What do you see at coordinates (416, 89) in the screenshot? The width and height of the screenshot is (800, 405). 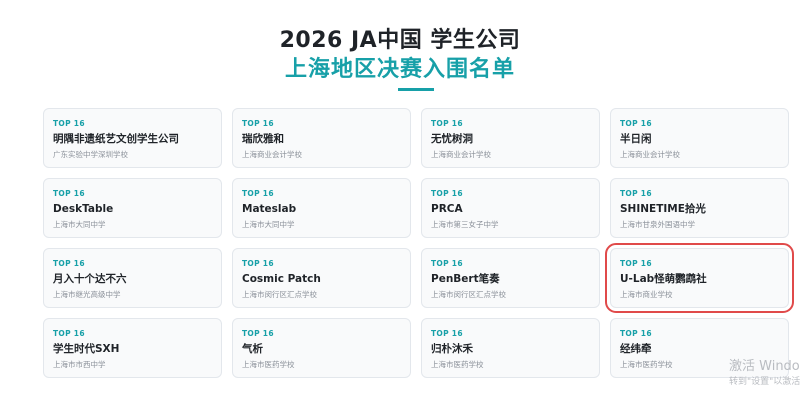 I see `title-underline` at bounding box center [416, 89].